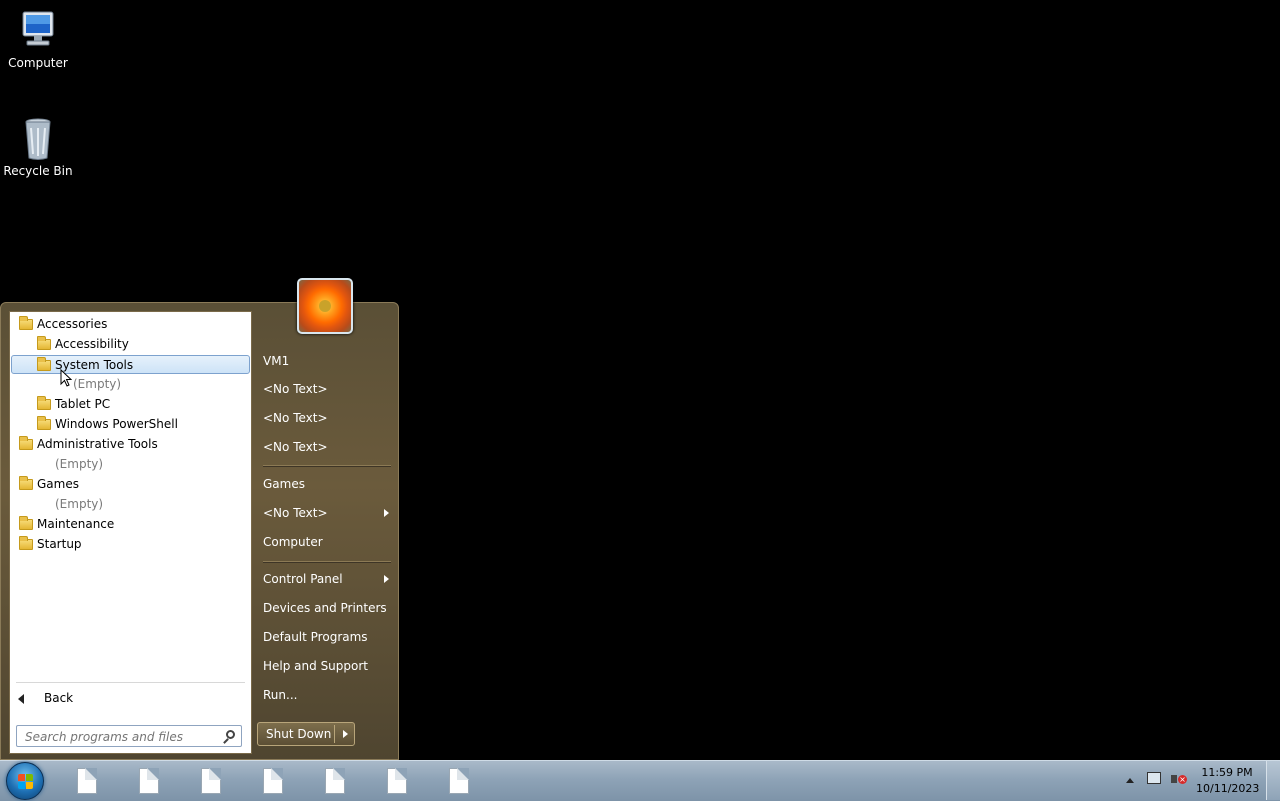 Image resolution: width=1280 pixels, height=801 pixels. Describe the element at coordinates (325, 608) in the screenshot. I see `right-pane-item: Devices and Printers` at that location.